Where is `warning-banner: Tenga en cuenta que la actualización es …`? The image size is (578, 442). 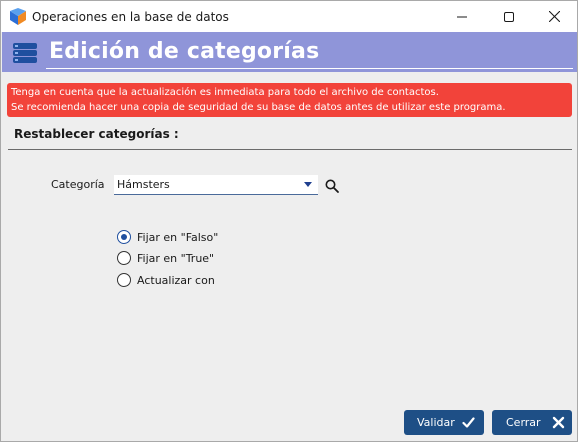
warning-banner: Tenga en cuenta que la actualización es … is located at coordinates (289, 100).